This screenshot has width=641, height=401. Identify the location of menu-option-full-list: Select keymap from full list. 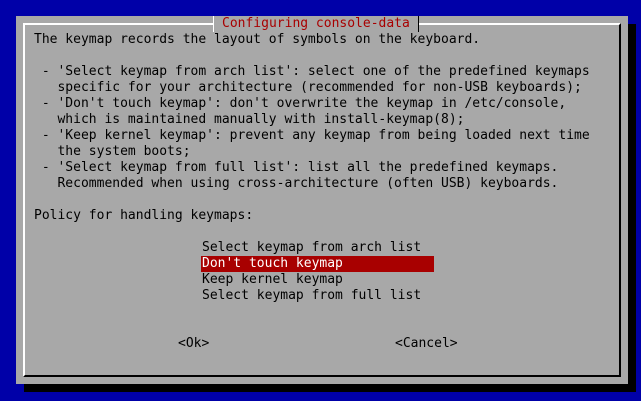
(317, 296).